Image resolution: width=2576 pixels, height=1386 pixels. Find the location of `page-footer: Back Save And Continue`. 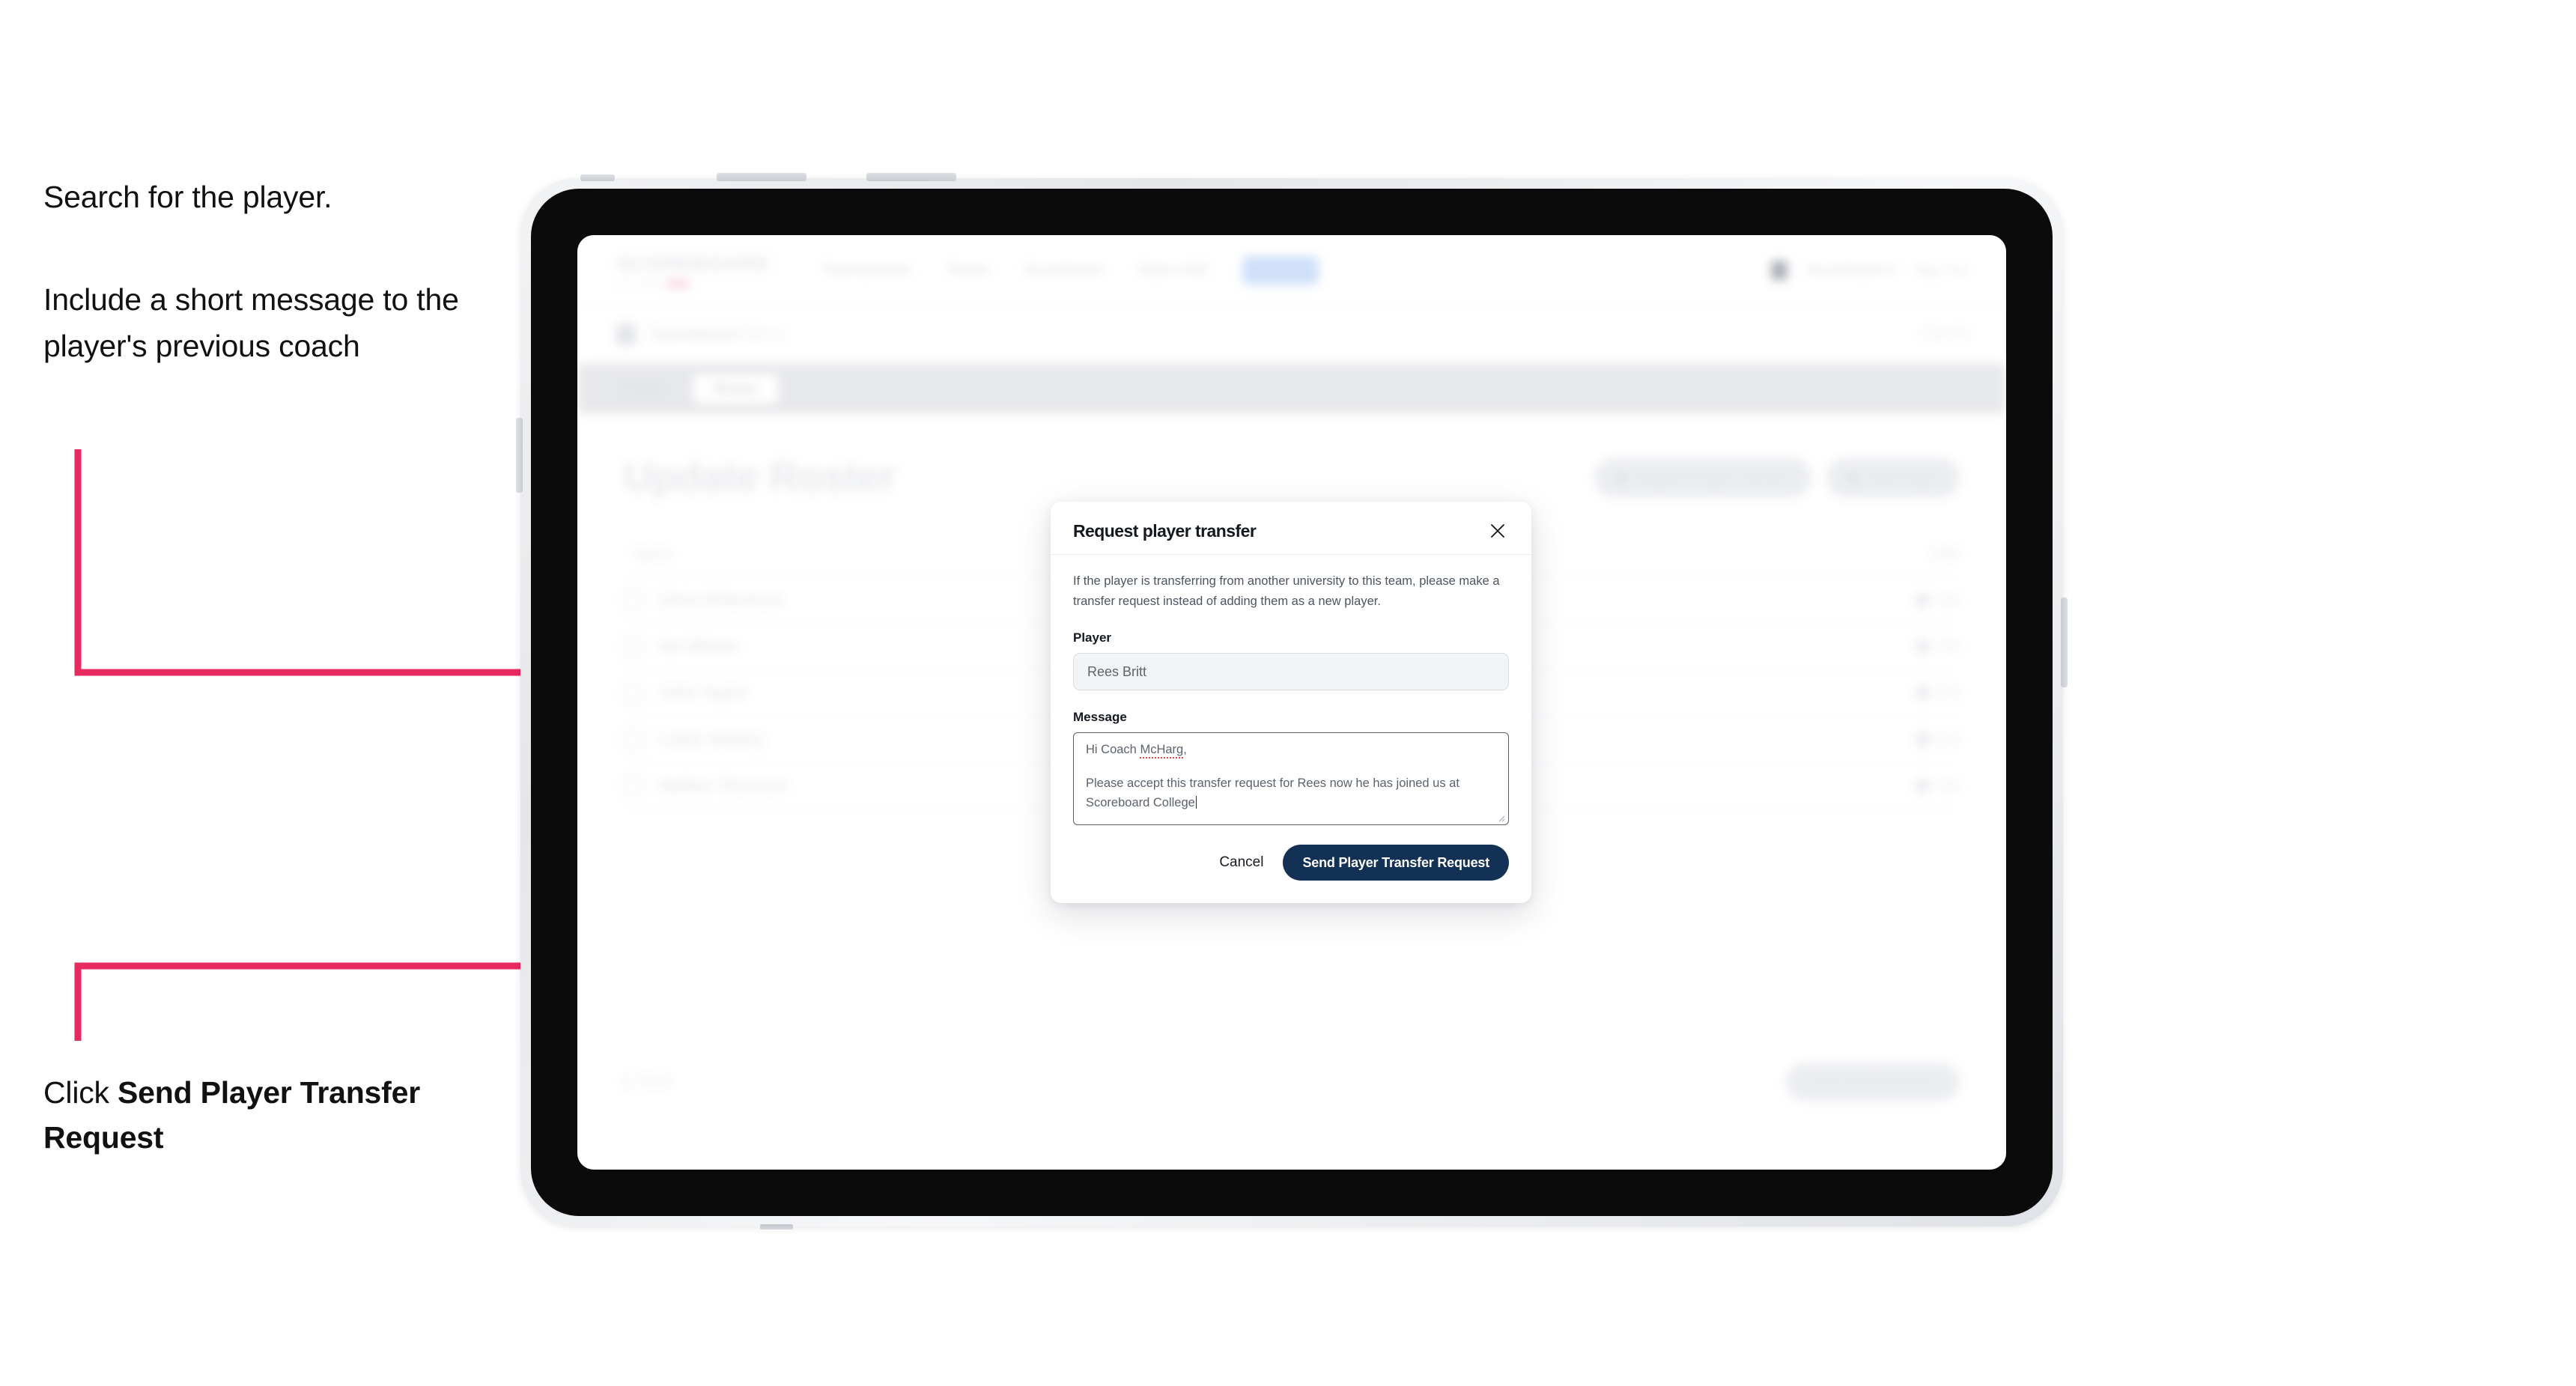

page-footer: Back Save And Continue is located at coordinates (1291, 1082).